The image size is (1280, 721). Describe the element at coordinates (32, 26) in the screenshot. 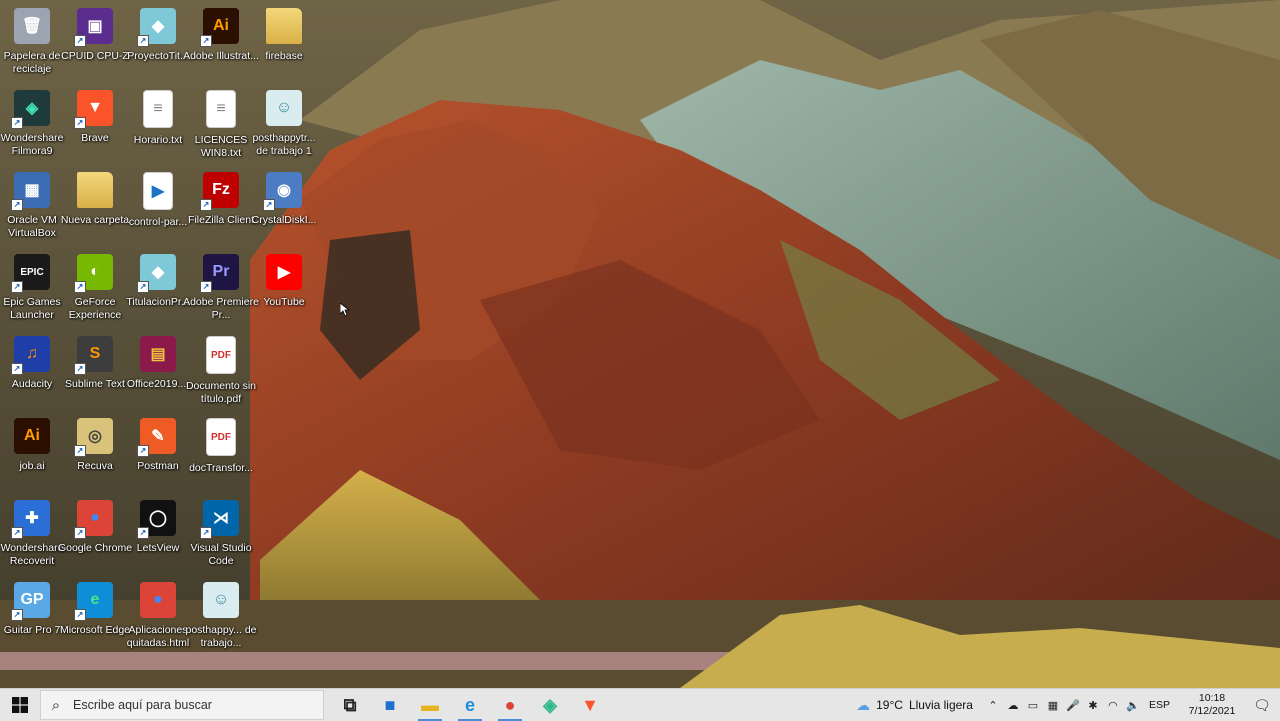

I see `recycle-bin-icon: 🗑` at that location.